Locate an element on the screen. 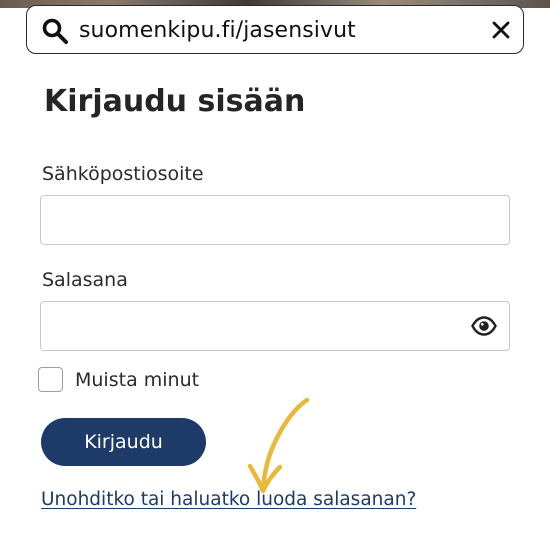  remember-me-label: Muista minut is located at coordinates (137, 379).